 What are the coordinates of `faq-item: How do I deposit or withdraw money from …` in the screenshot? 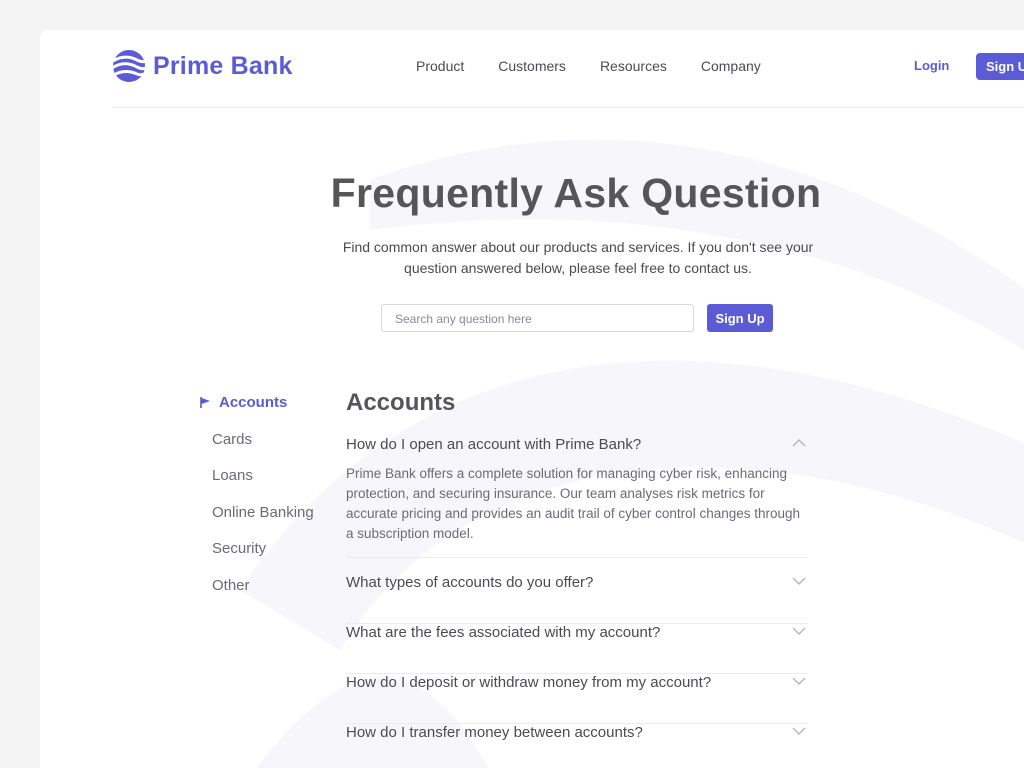 It's located at (577, 699).